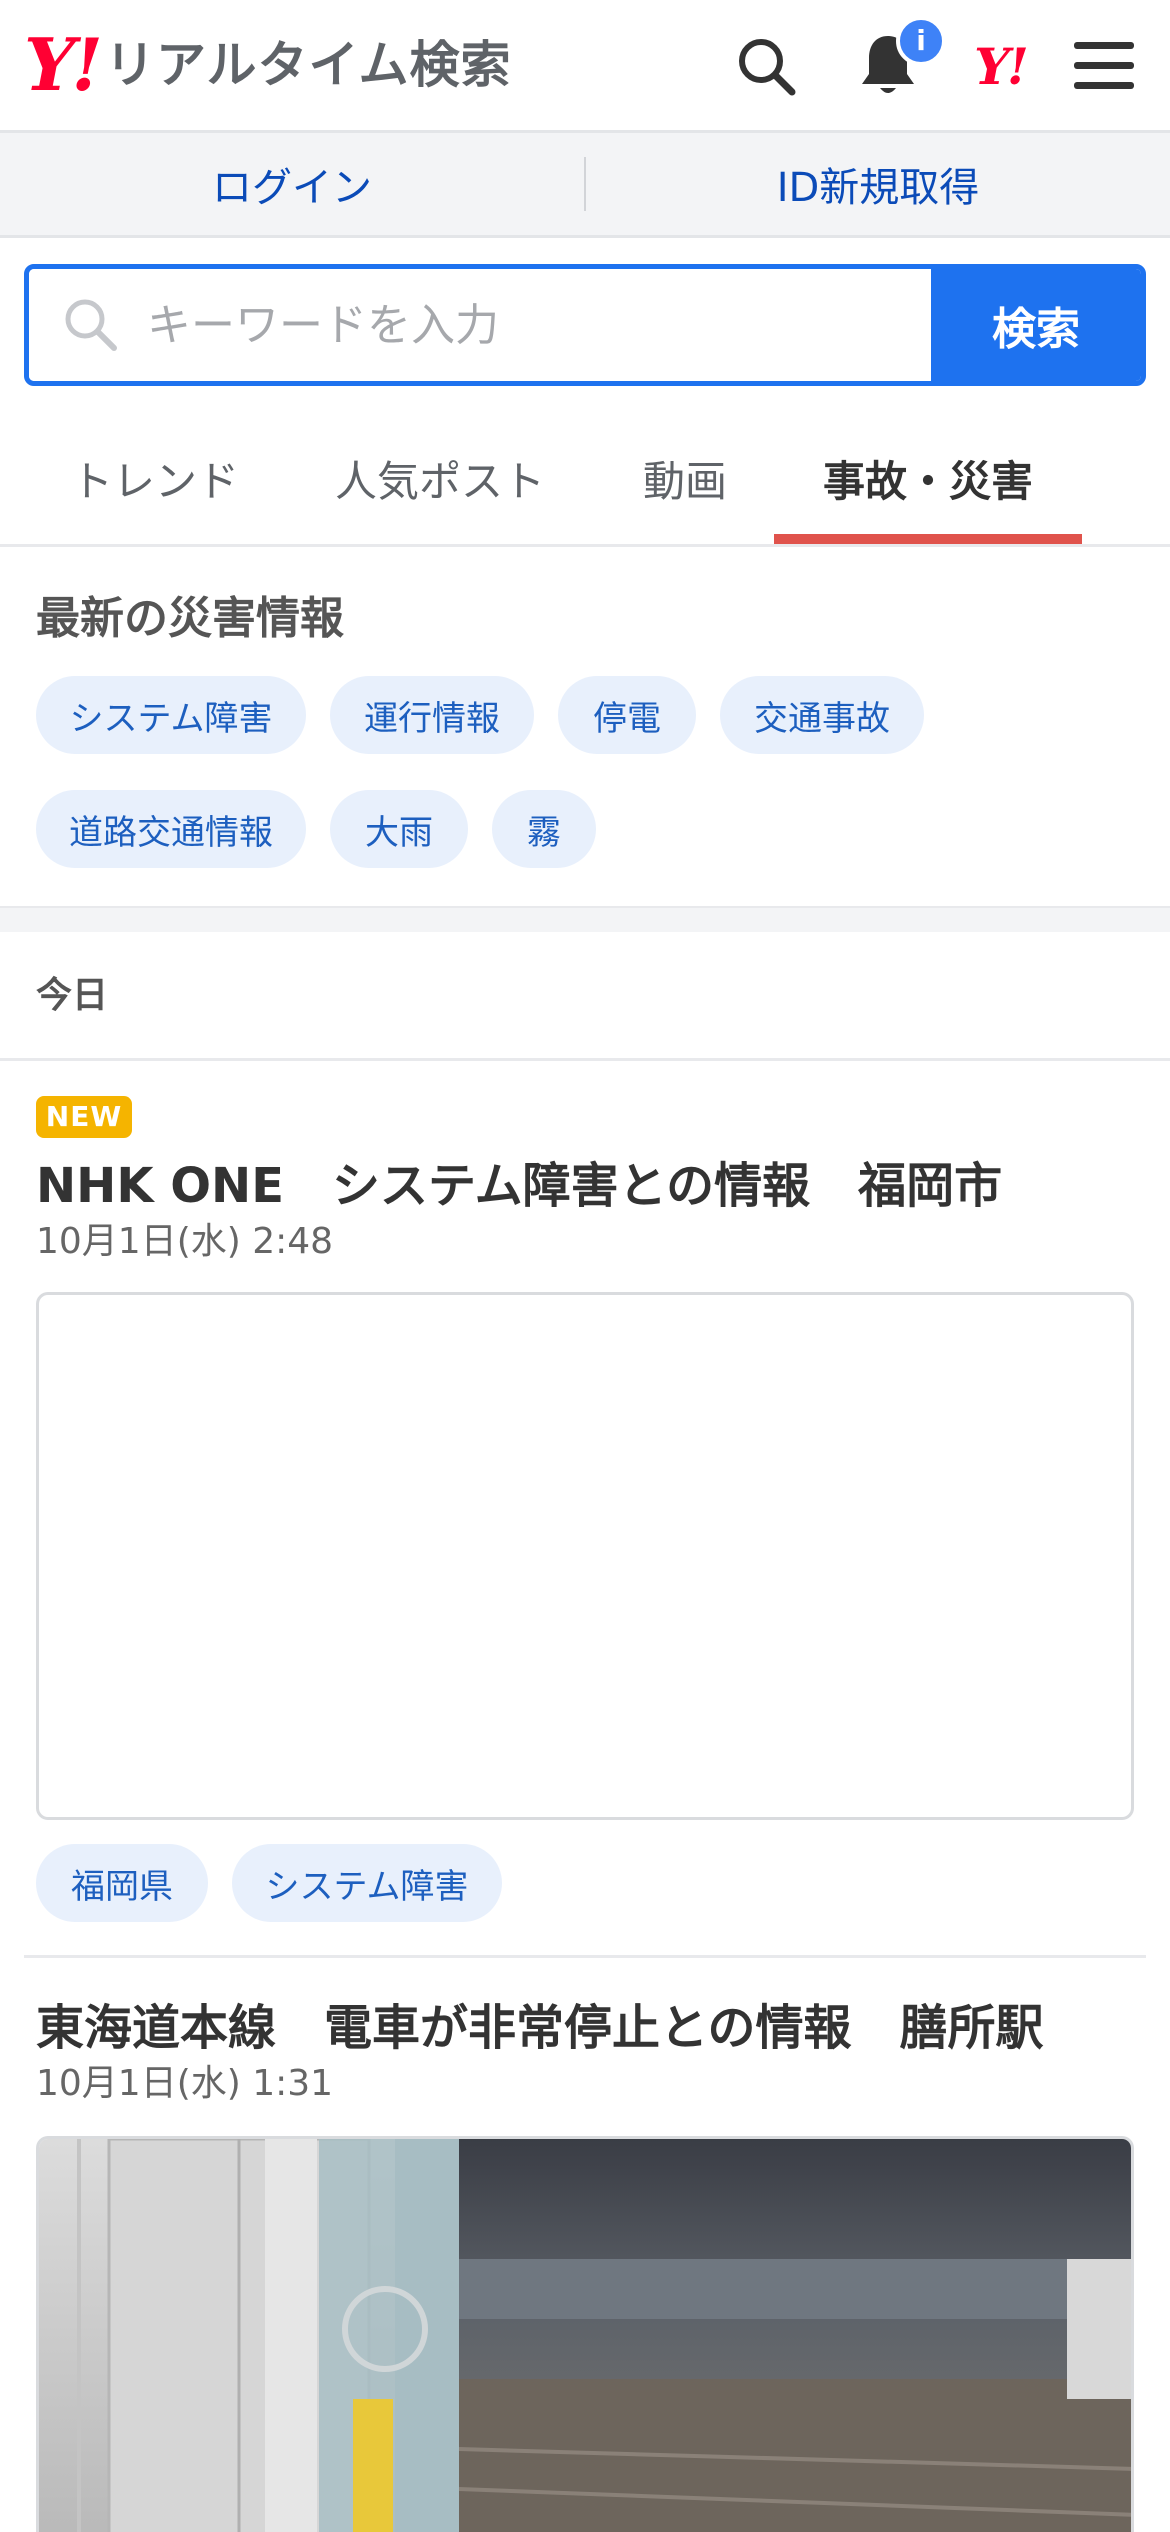  What do you see at coordinates (84, 1117) in the screenshot?
I see `new-badge: NEW` at bounding box center [84, 1117].